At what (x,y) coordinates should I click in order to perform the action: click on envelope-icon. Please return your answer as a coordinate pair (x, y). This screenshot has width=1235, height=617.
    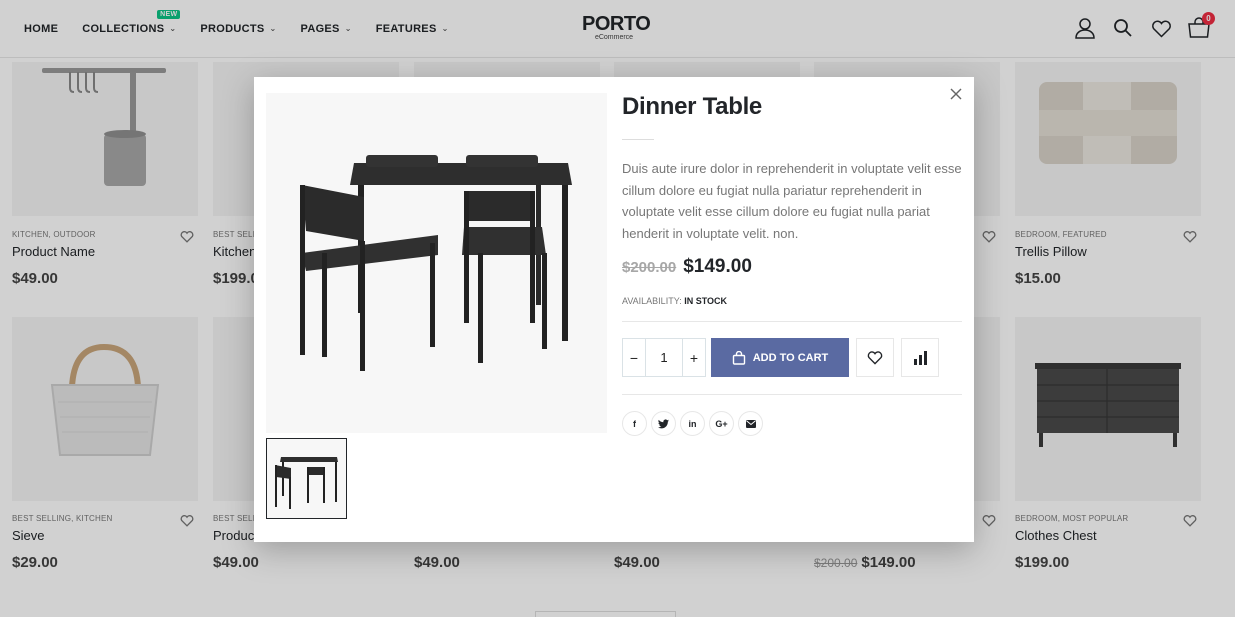
    Looking at the image, I should click on (750, 423).